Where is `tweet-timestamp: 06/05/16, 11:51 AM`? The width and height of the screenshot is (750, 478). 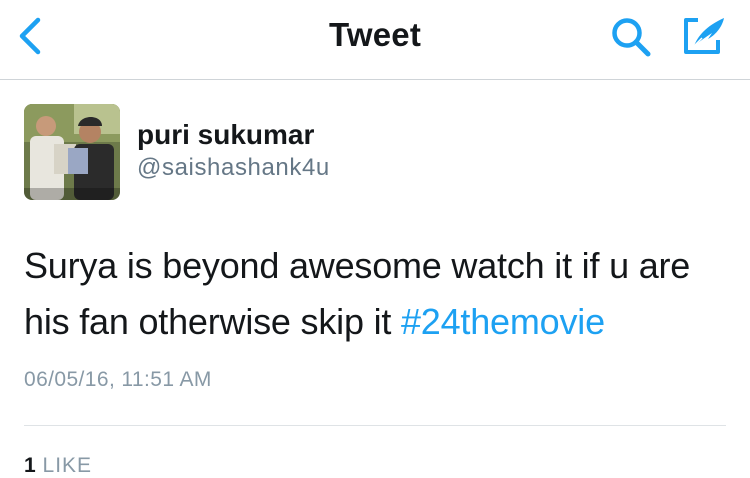 tweet-timestamp: 06/05/16, 11:51 AM is located at coordinates (118, 379).